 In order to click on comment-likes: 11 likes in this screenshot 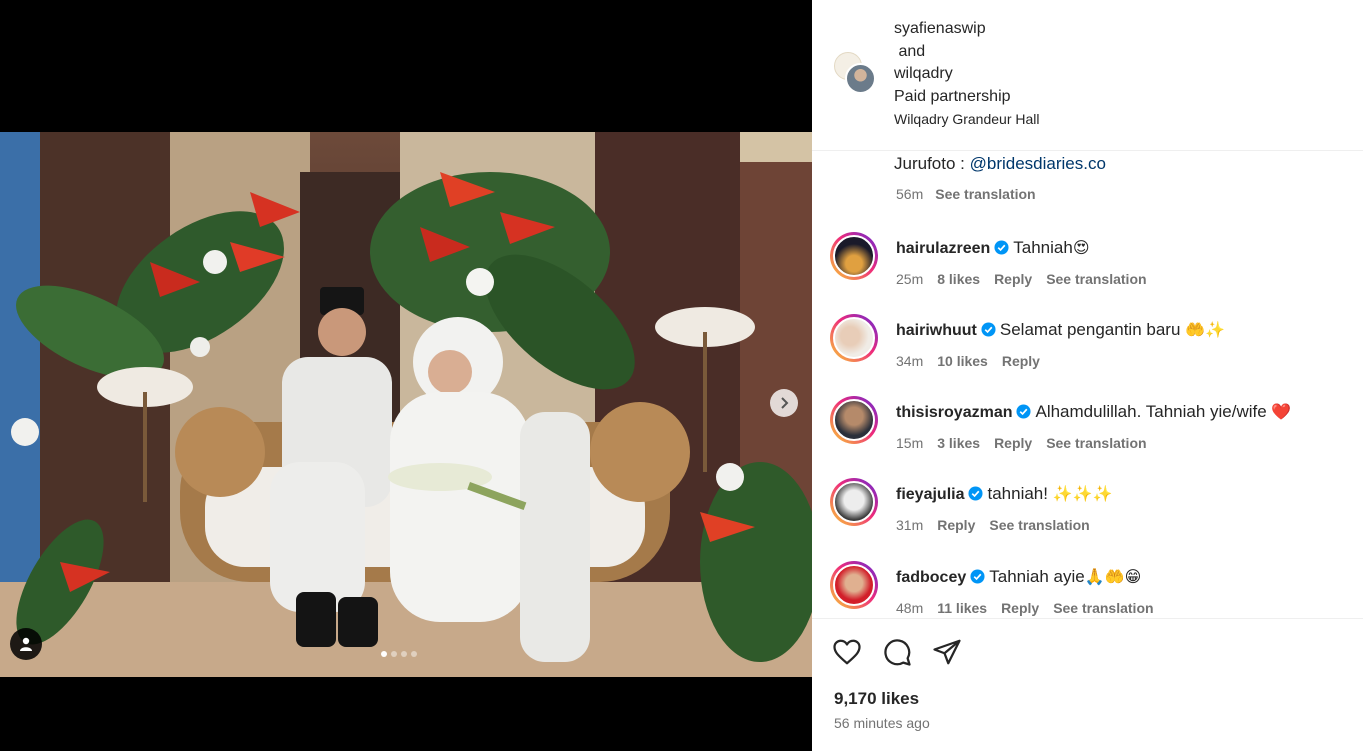, I will do `click(962, 608)`.